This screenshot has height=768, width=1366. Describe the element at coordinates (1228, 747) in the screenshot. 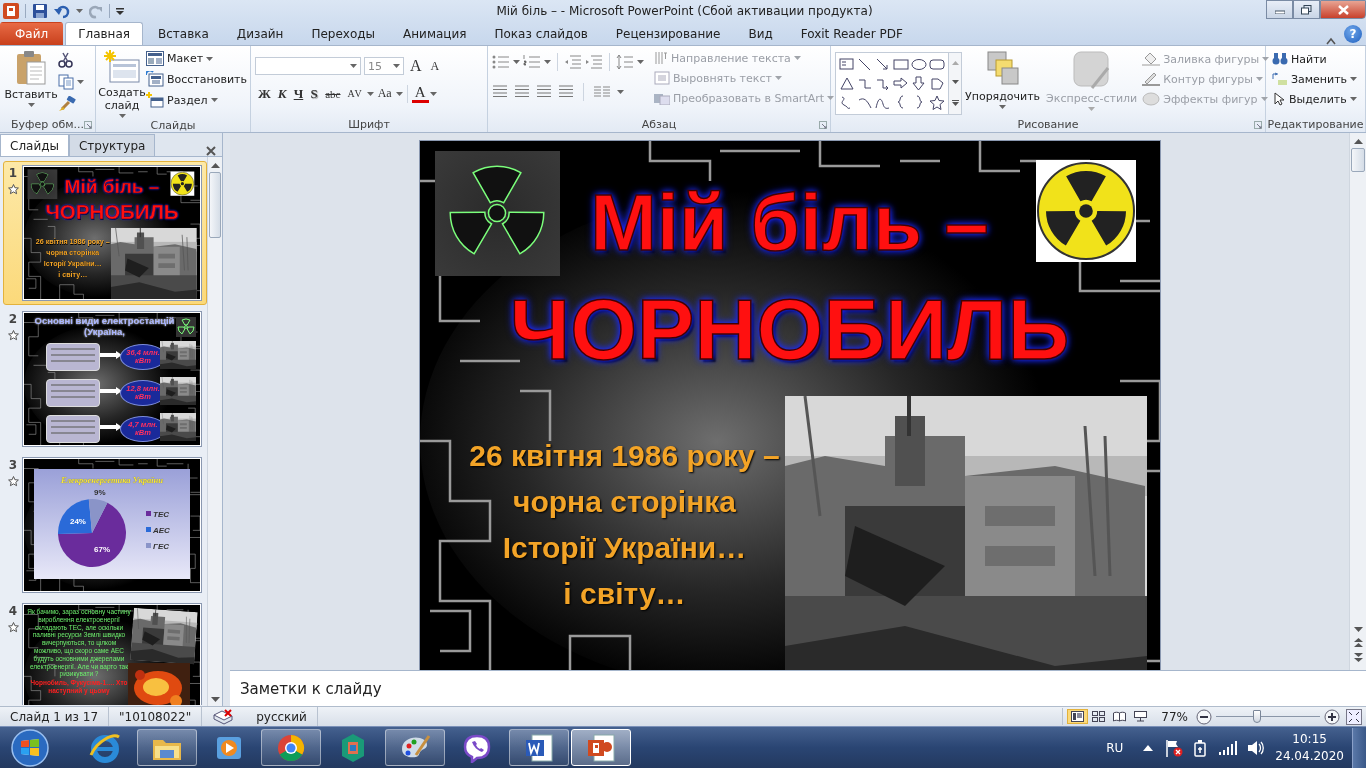

I see `signal-icon` at that location.